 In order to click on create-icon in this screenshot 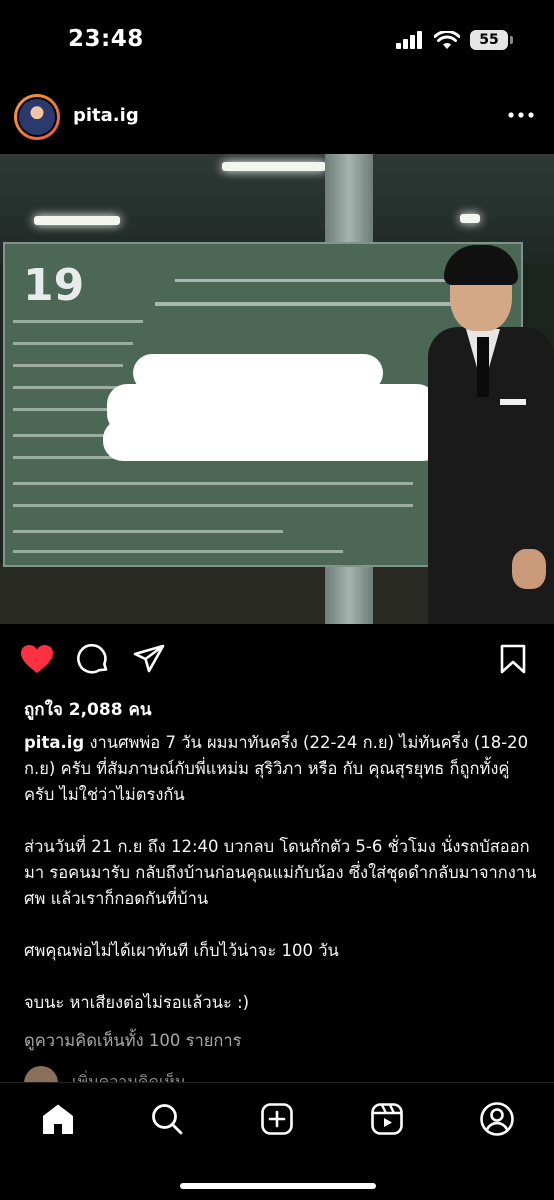, I will do `click(277, 1119)`.